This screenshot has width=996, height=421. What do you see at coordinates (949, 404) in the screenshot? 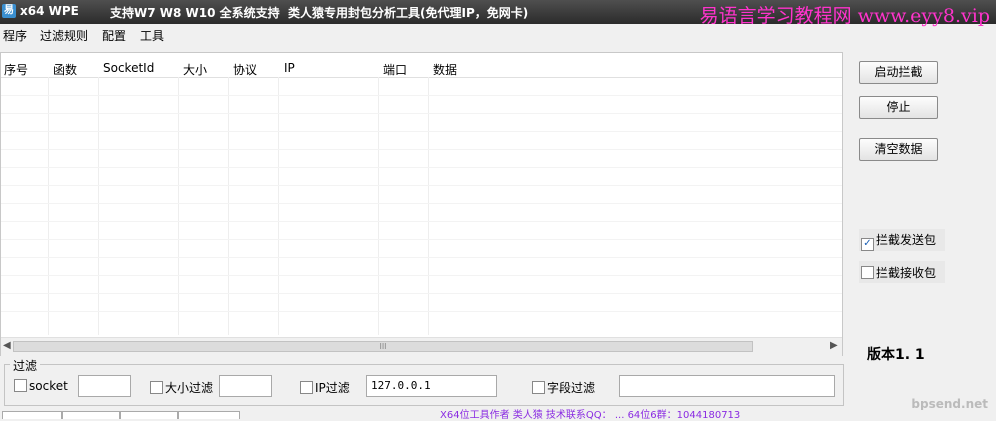
I see `site-watermark: bpsend.net` at bounding box center [949, 404].